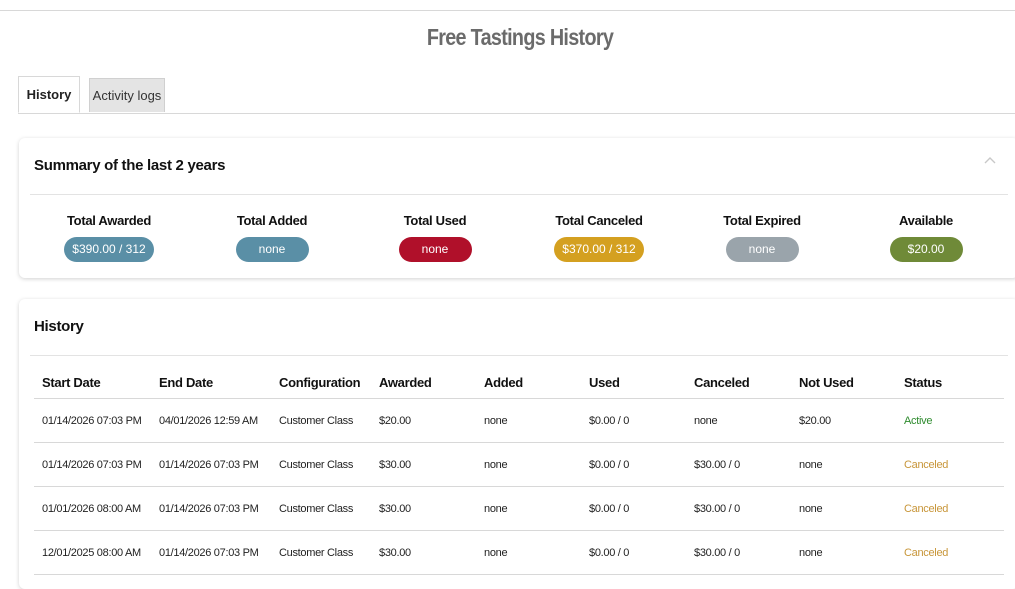 The width and height of the screenshot is (1015, 589). What do you see at coordinates (950, 420) in the screenshot?
I see `status-badge: Active` at bounding box center [950, 420].